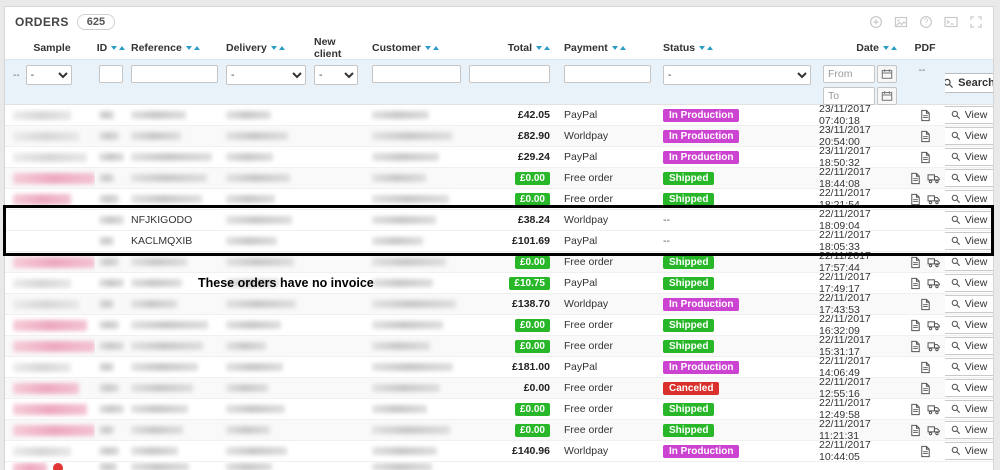 Image resolution: width=1000 pixels, height=470 pixels. What do you see at coordinates (955, 136) in the screenshot?
I see `magnifier-icon` at bounding box center [955, 136].